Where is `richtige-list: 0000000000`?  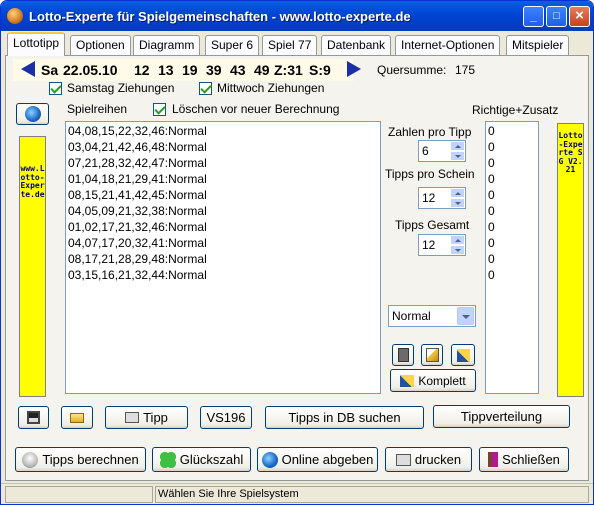 richtige-list: 0000000000 is located at coordinates (512, 257).